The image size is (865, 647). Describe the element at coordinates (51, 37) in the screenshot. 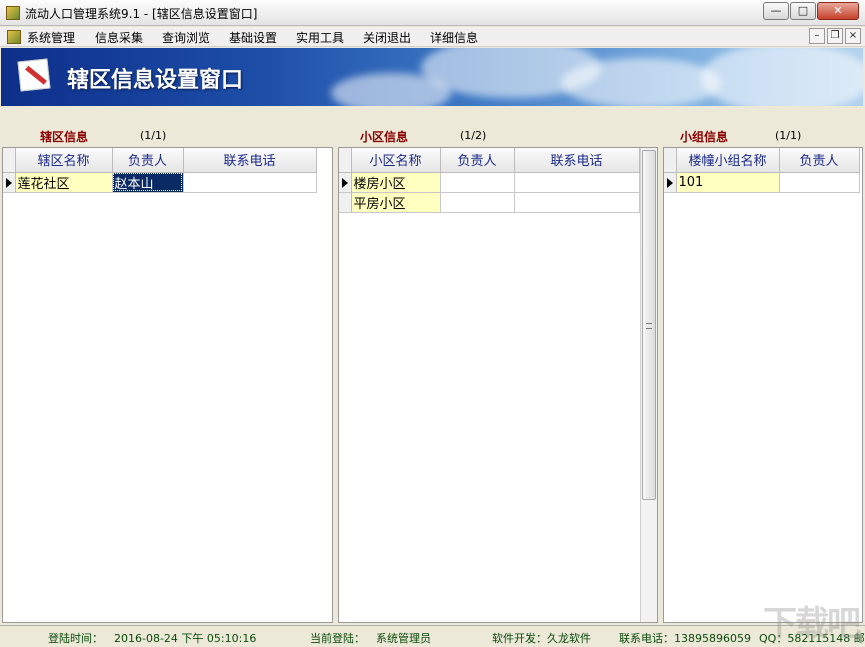

I see `menu-system: 系统管理` at that location.